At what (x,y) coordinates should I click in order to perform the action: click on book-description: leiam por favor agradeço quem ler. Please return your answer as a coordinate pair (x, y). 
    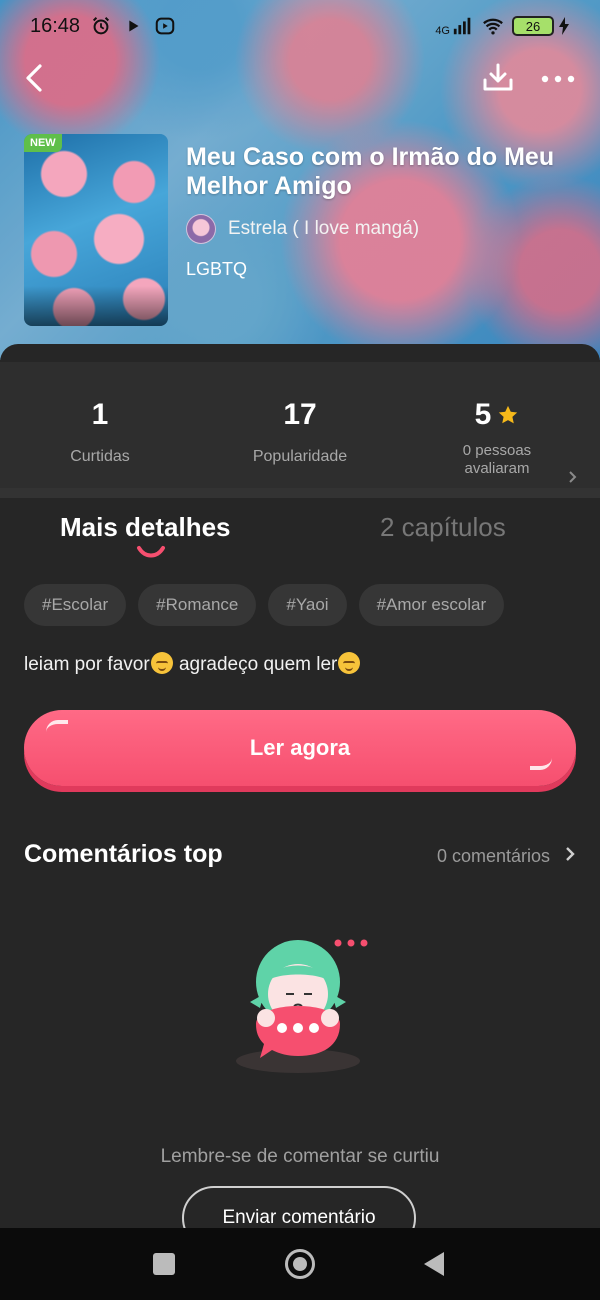
    Looking at the image, I should click on (192, 664).